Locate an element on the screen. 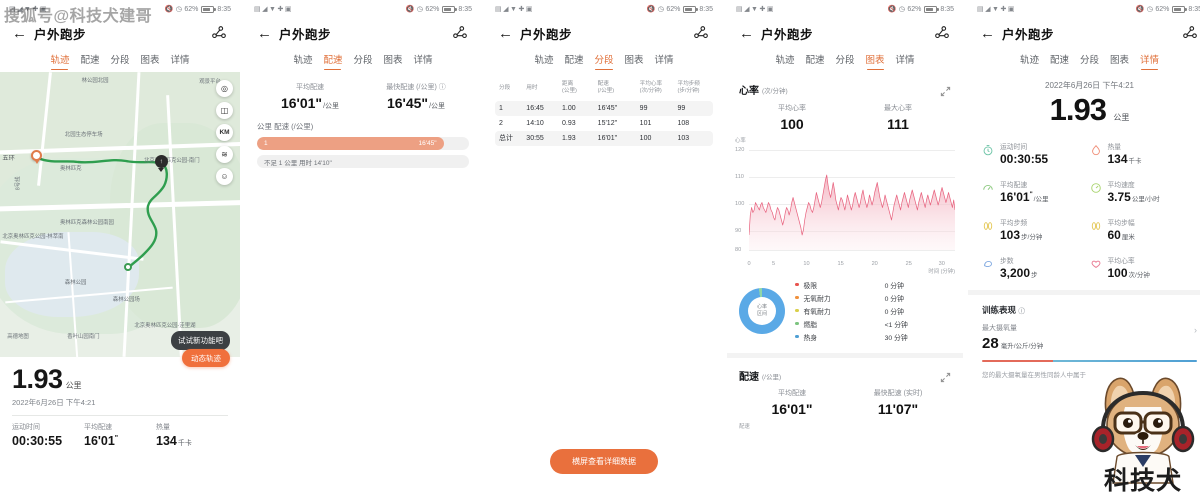 The height and width of the screenshot is (501, 1200). layers-icon: ≋ is located at coordinates (224, 154).